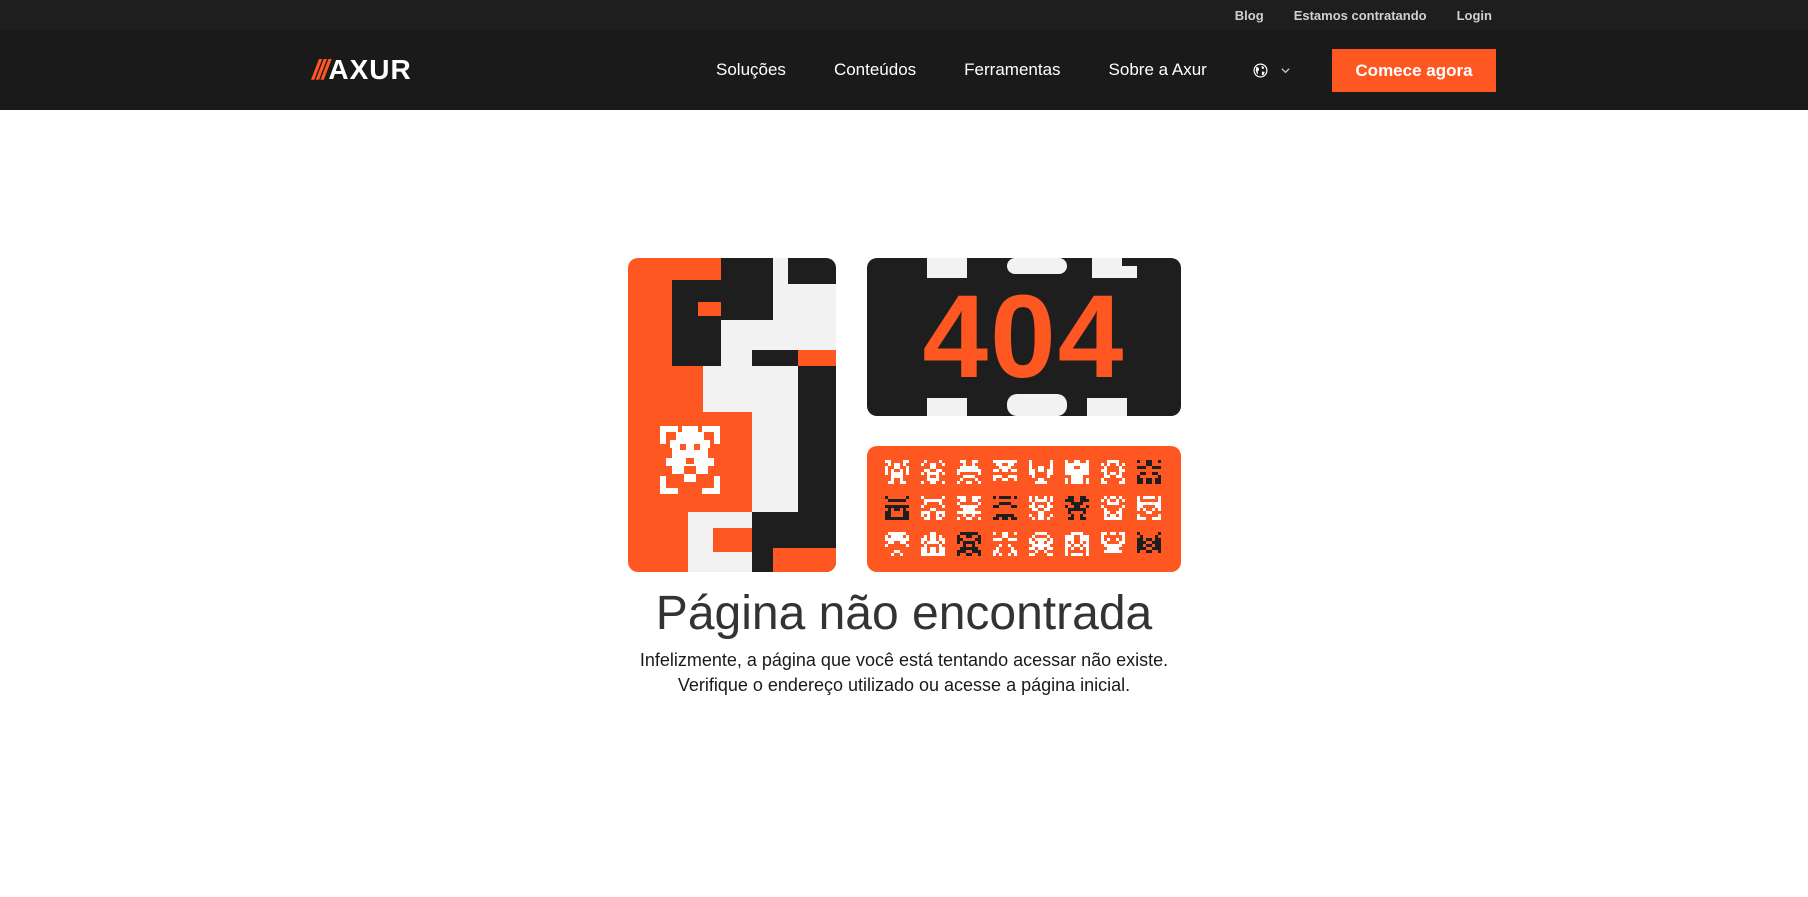  Describe the element at coordinates (1360, 15) in the screenshot. I see `careers-link: Estamos contratando` at that location.